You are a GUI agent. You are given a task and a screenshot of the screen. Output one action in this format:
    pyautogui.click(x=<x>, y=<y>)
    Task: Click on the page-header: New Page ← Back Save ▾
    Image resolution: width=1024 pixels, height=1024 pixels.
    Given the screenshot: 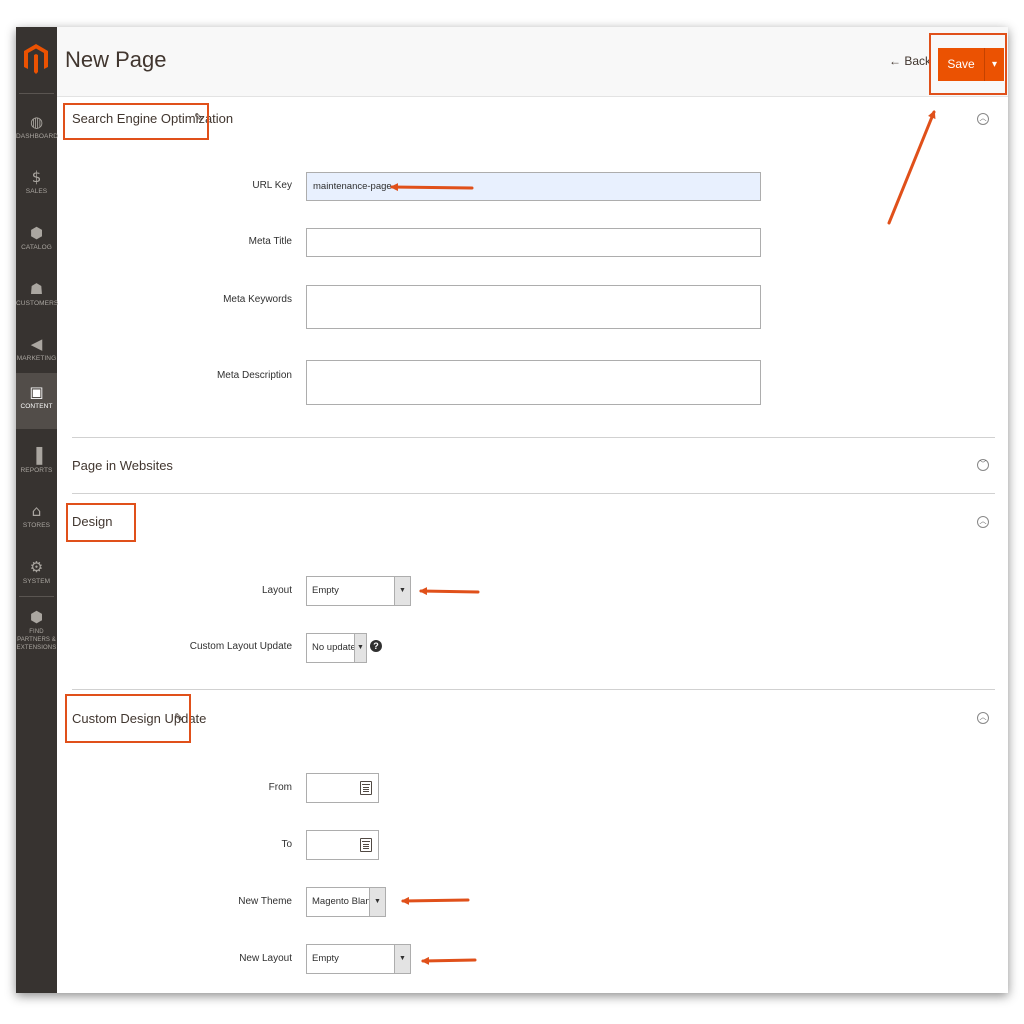 What is the action you would take?
    pyautogui.click(x=532, y=62)
    